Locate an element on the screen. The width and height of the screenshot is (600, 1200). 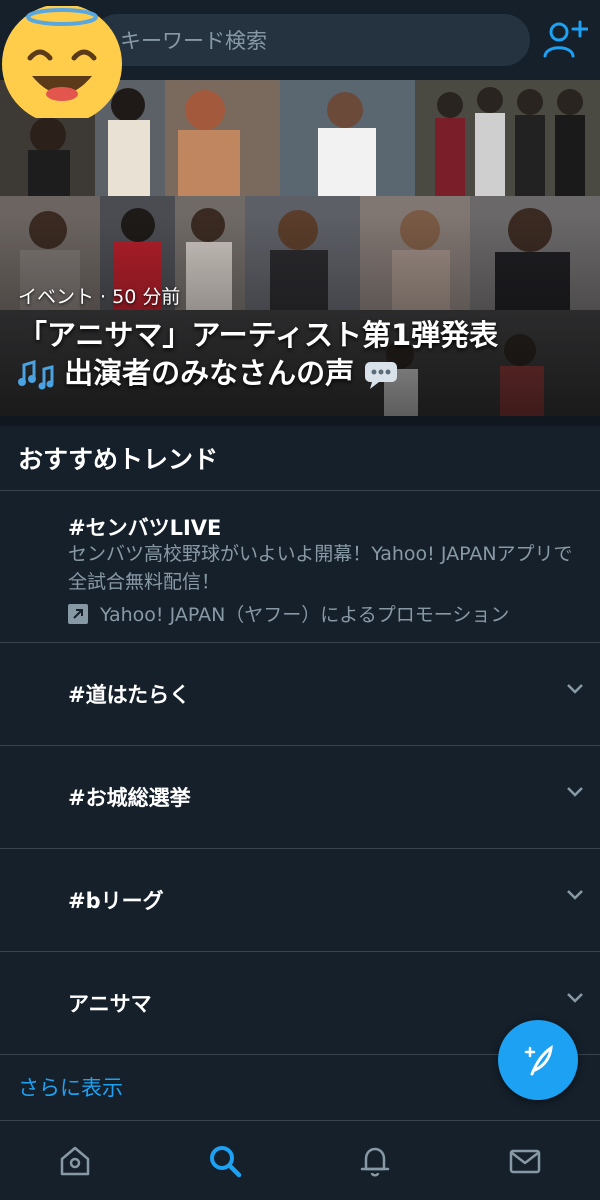
event-title: 「アニサマ」アーティスト第1弾発表 出演者のみなさんの声 is located at coordinates (303, 354).